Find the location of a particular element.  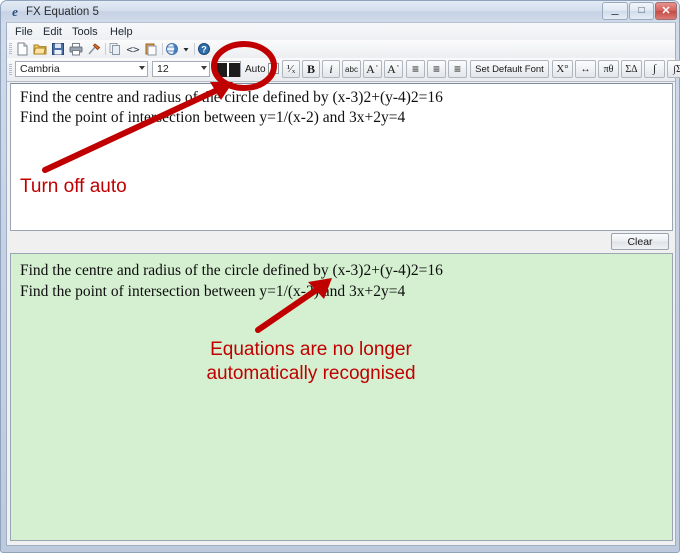

font-size-combo: 12 is located at coordinates (181, 69).